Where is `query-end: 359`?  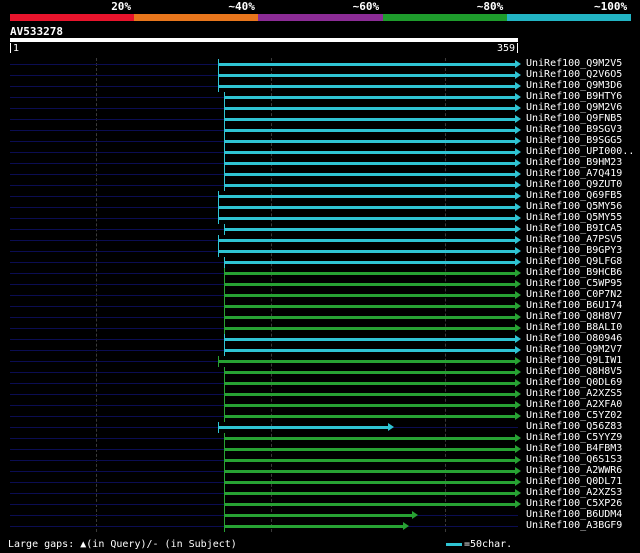
query-end: 359 is located at coordinates (505, 48).